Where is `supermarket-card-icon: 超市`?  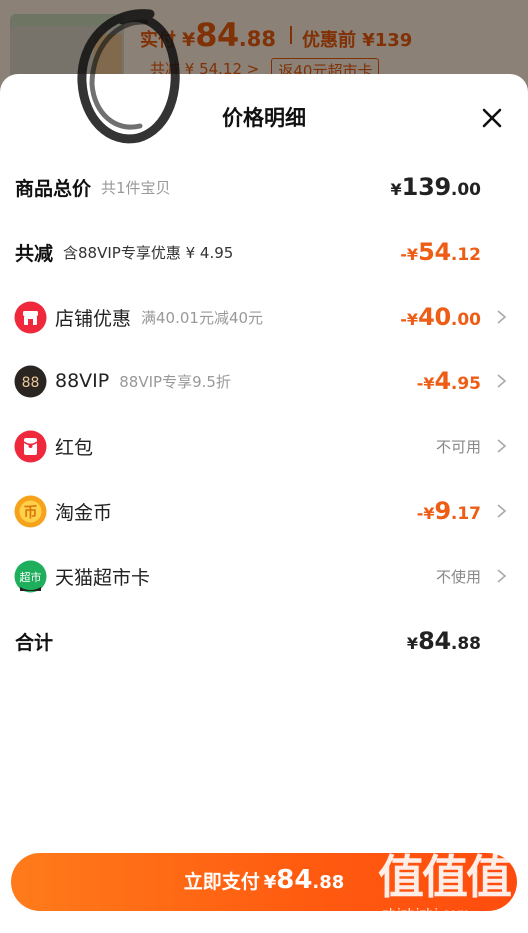 supermarket-card-icon: 超市 is located at coordinates (30, 576).